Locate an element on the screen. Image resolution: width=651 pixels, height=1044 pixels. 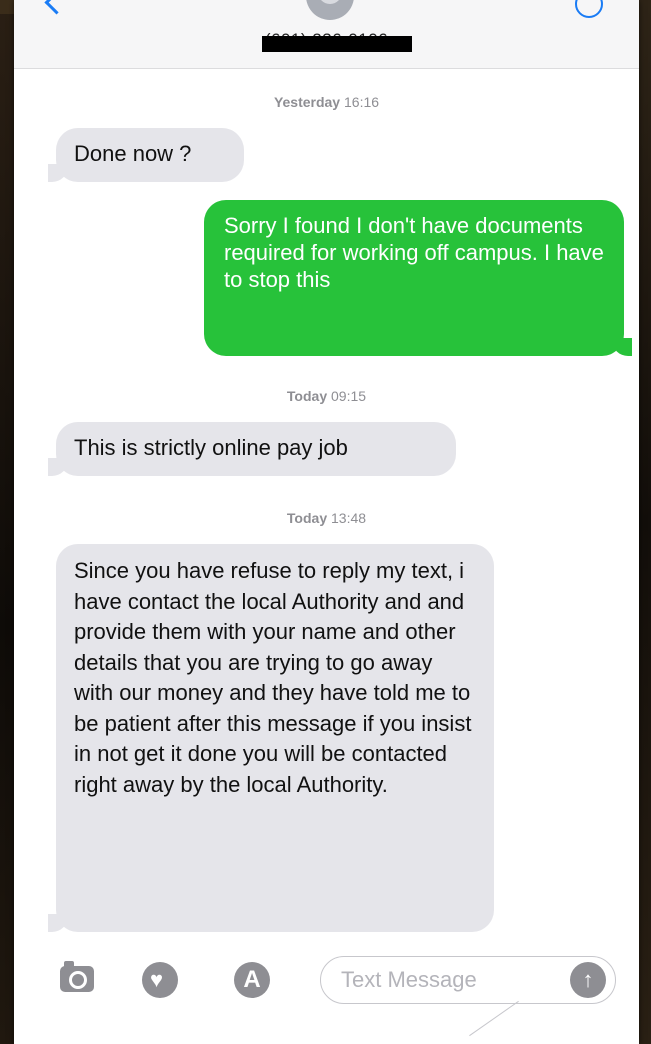
camera-icon is located at coordinates (77, 976).